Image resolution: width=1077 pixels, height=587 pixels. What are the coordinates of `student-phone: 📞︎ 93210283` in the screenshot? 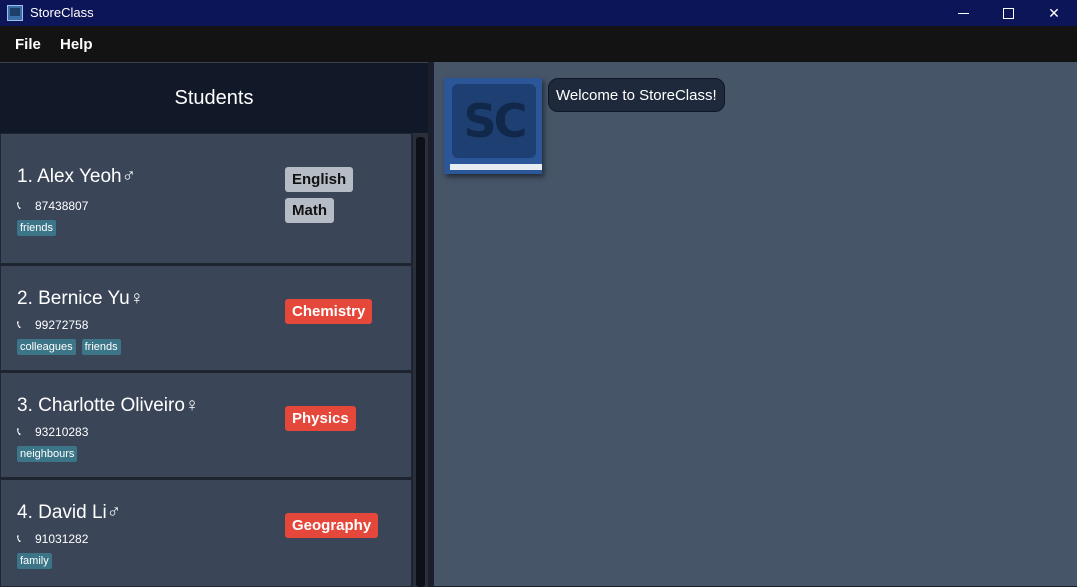 It's located at (52, 432).